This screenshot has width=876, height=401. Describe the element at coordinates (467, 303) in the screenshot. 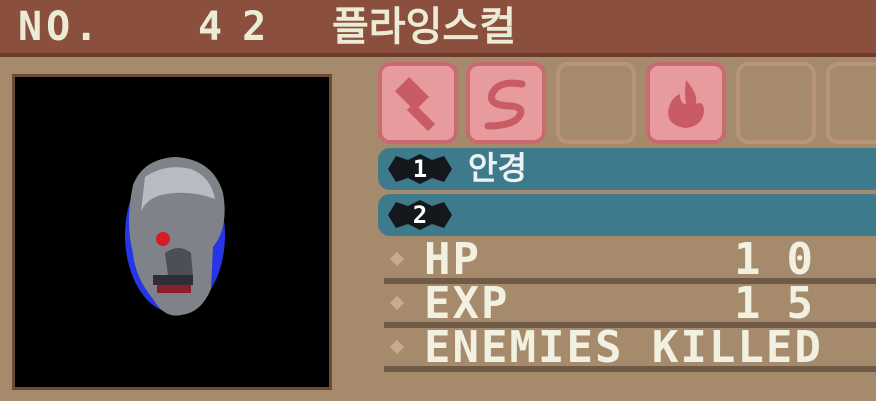

I see `stat-label-exp: EXP` at that location.